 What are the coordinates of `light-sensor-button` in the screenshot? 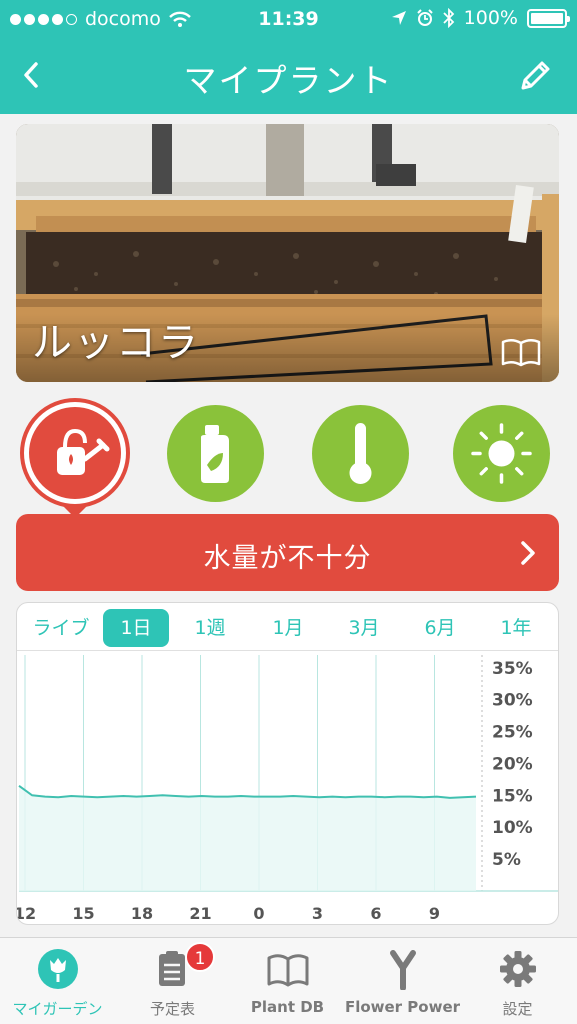 It's located at (501, 453).